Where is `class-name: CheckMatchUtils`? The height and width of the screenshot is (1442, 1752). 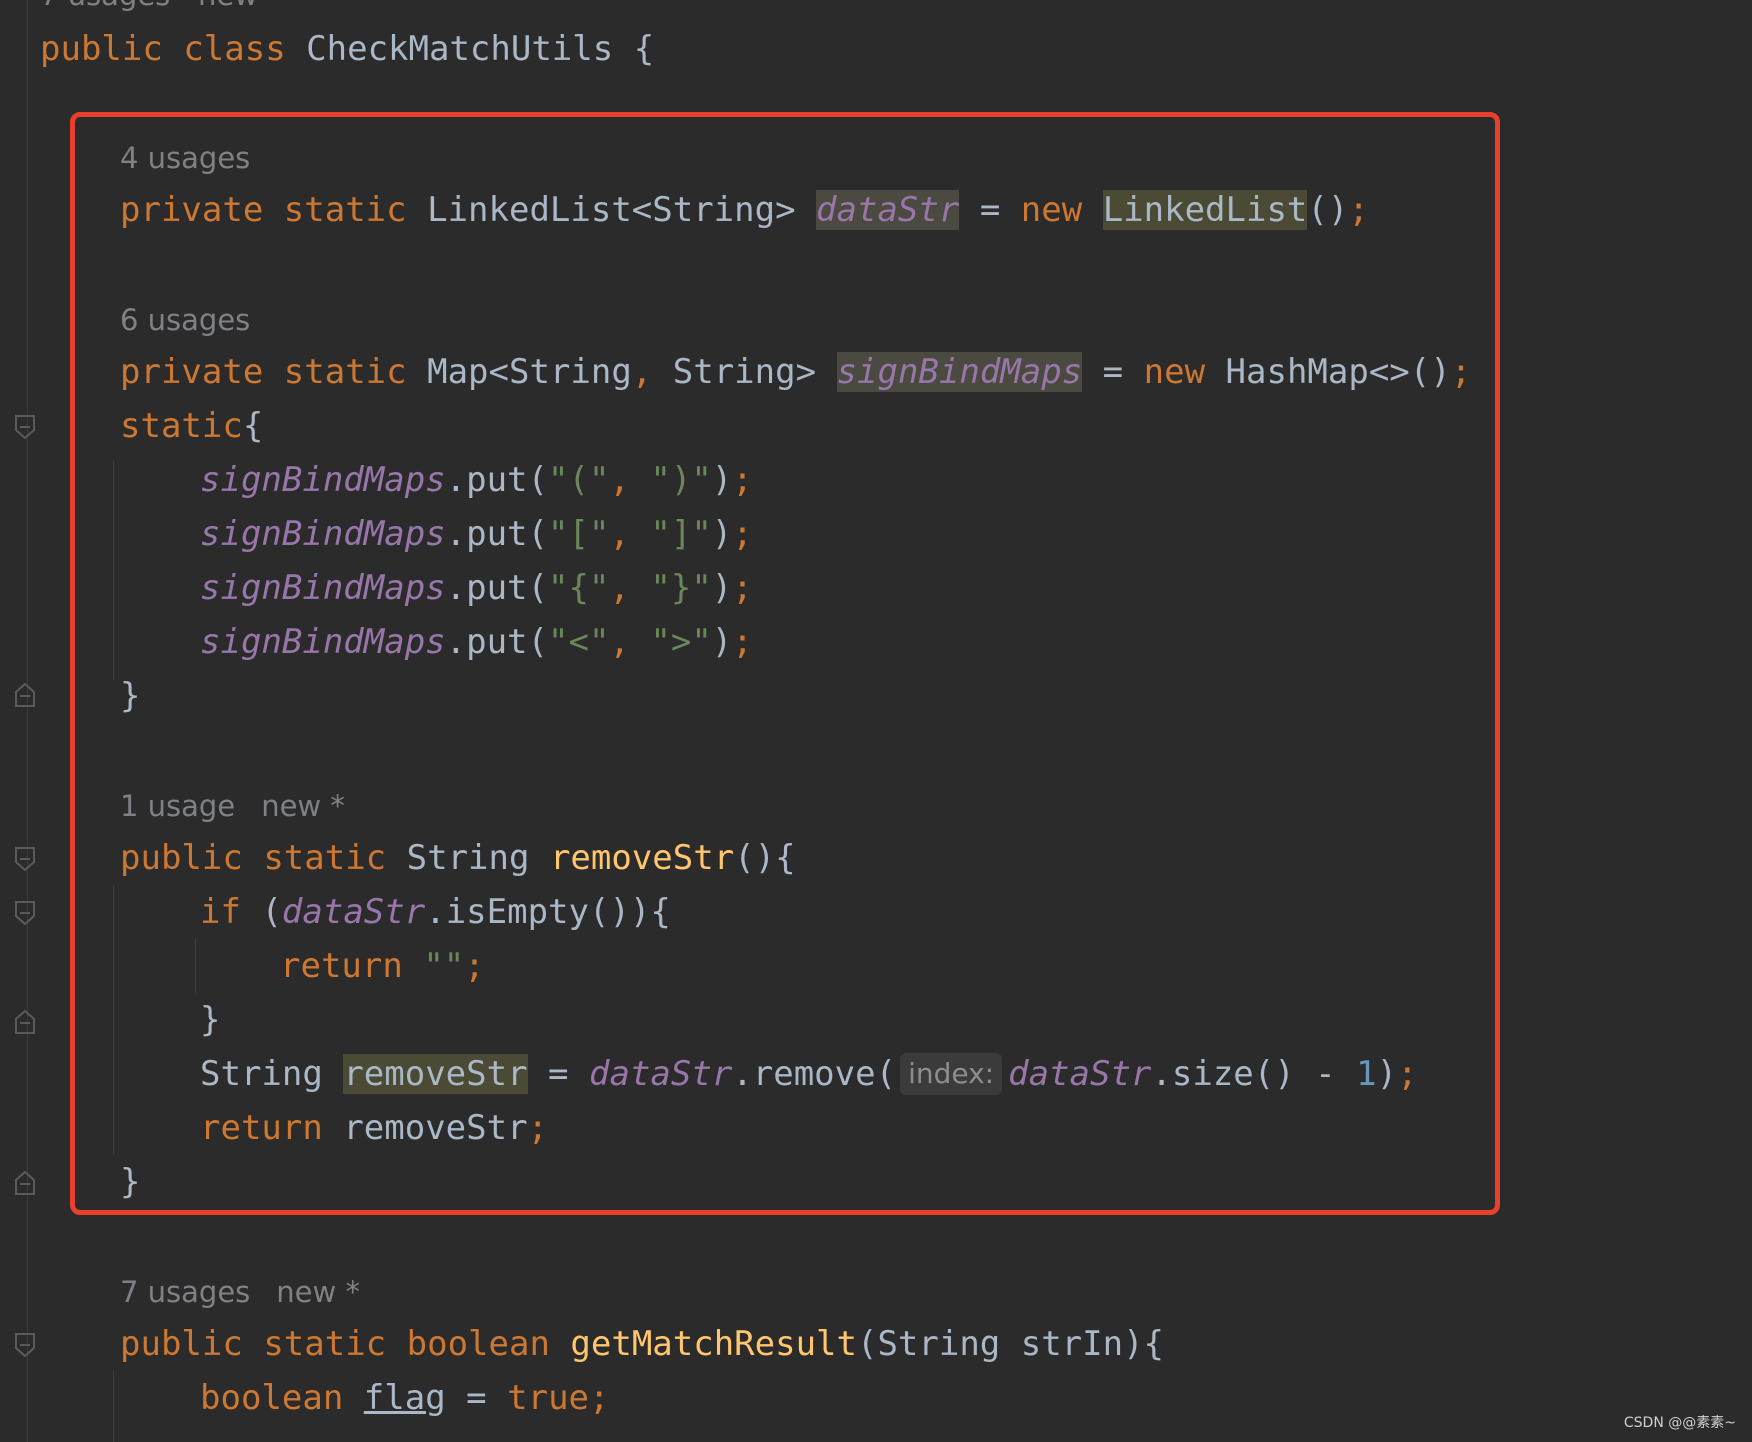
class-name: CheckMatchUtils is located at coordinates (460, 49).